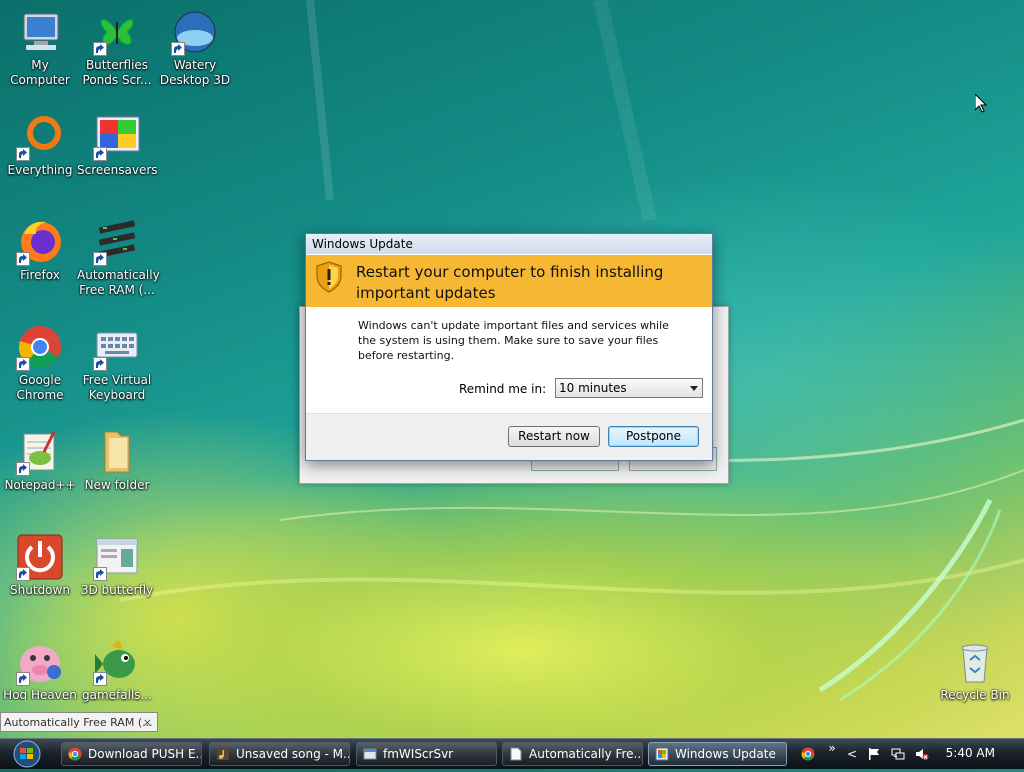  What do you see at coordinates (40, 170) in the screenshot?
I see `desktop-icon-label: Everything` at bounding box center [40, 170].